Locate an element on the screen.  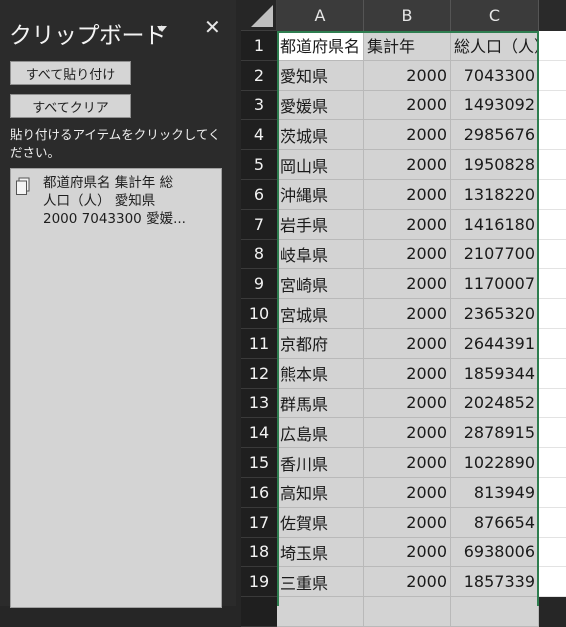
cell-c: 1859344 is located at coordinates (495, 373).